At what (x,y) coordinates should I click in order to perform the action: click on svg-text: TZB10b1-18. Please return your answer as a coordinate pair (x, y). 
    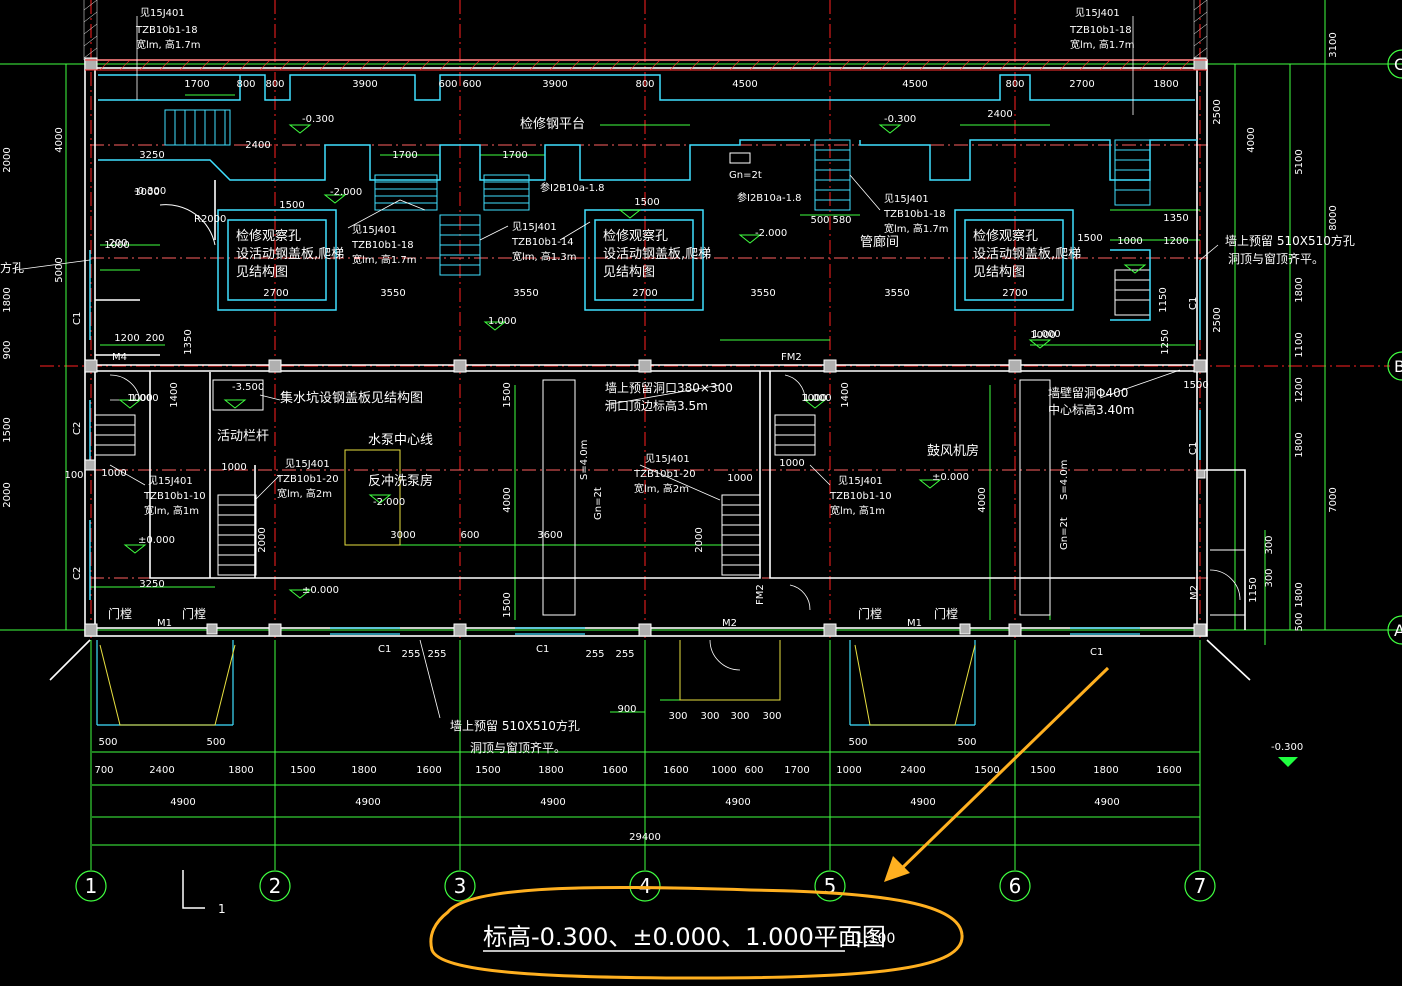
    Looking at the image, I should click on (166, 30).